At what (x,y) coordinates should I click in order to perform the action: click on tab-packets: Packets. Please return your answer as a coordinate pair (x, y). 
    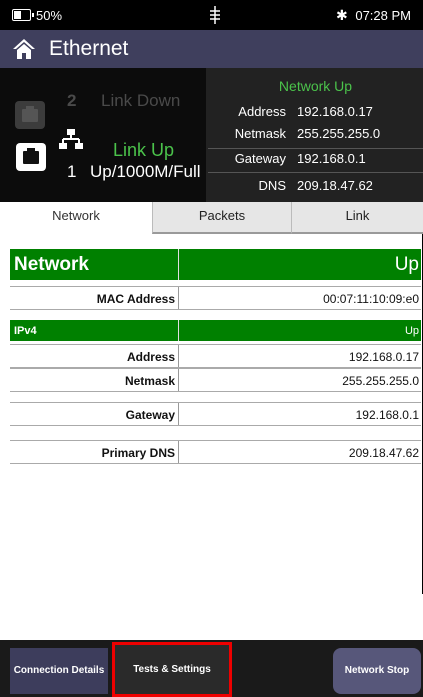
    Looking at the image, I should click on (221, 218).